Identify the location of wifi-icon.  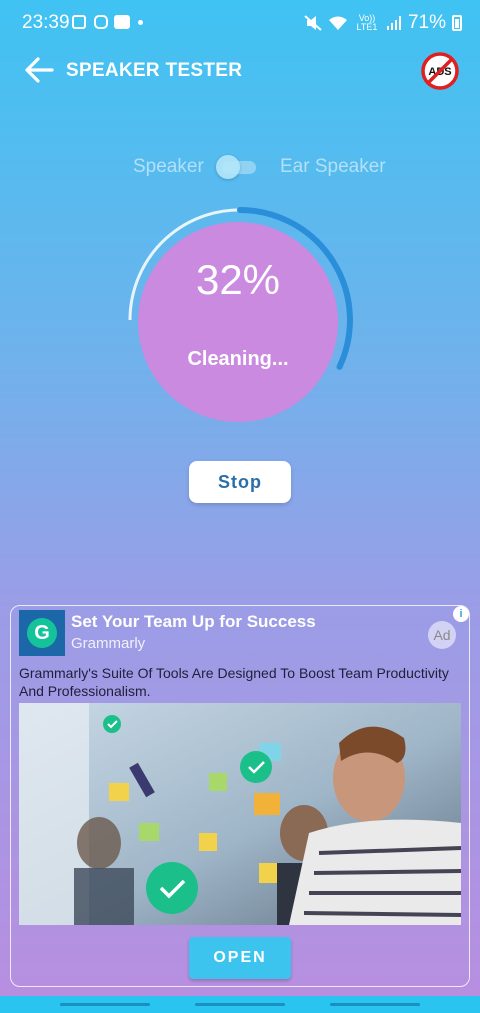
(337, 23).